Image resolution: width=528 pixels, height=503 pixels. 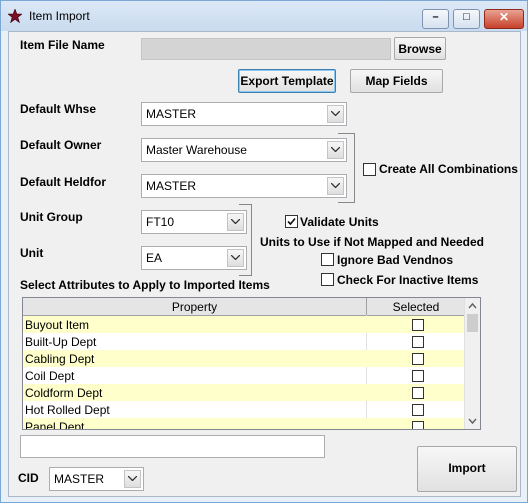 I want to click on default-owner-label: Default Owner, so click(x=61, y=145).